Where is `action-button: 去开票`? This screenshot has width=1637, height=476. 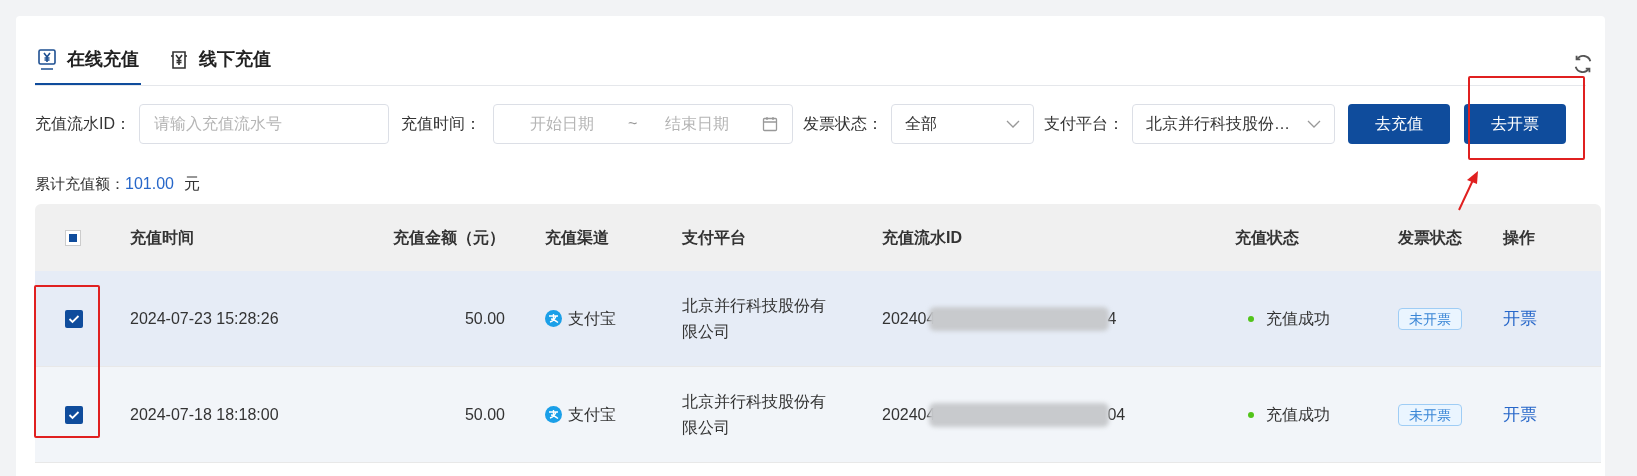
action-button: 去开票 is located at coordinates (1515, 124).